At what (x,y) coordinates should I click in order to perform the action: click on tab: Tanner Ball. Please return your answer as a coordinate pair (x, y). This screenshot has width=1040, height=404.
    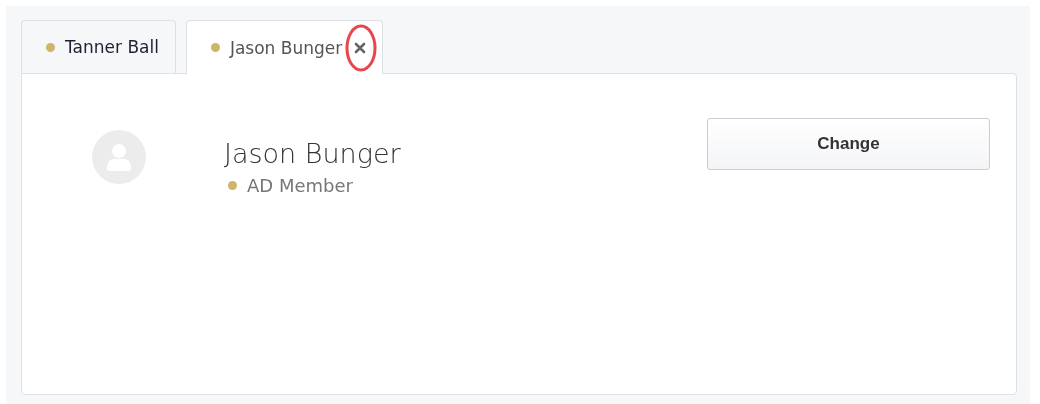
    Looking at the image, I should click on (98, 46).